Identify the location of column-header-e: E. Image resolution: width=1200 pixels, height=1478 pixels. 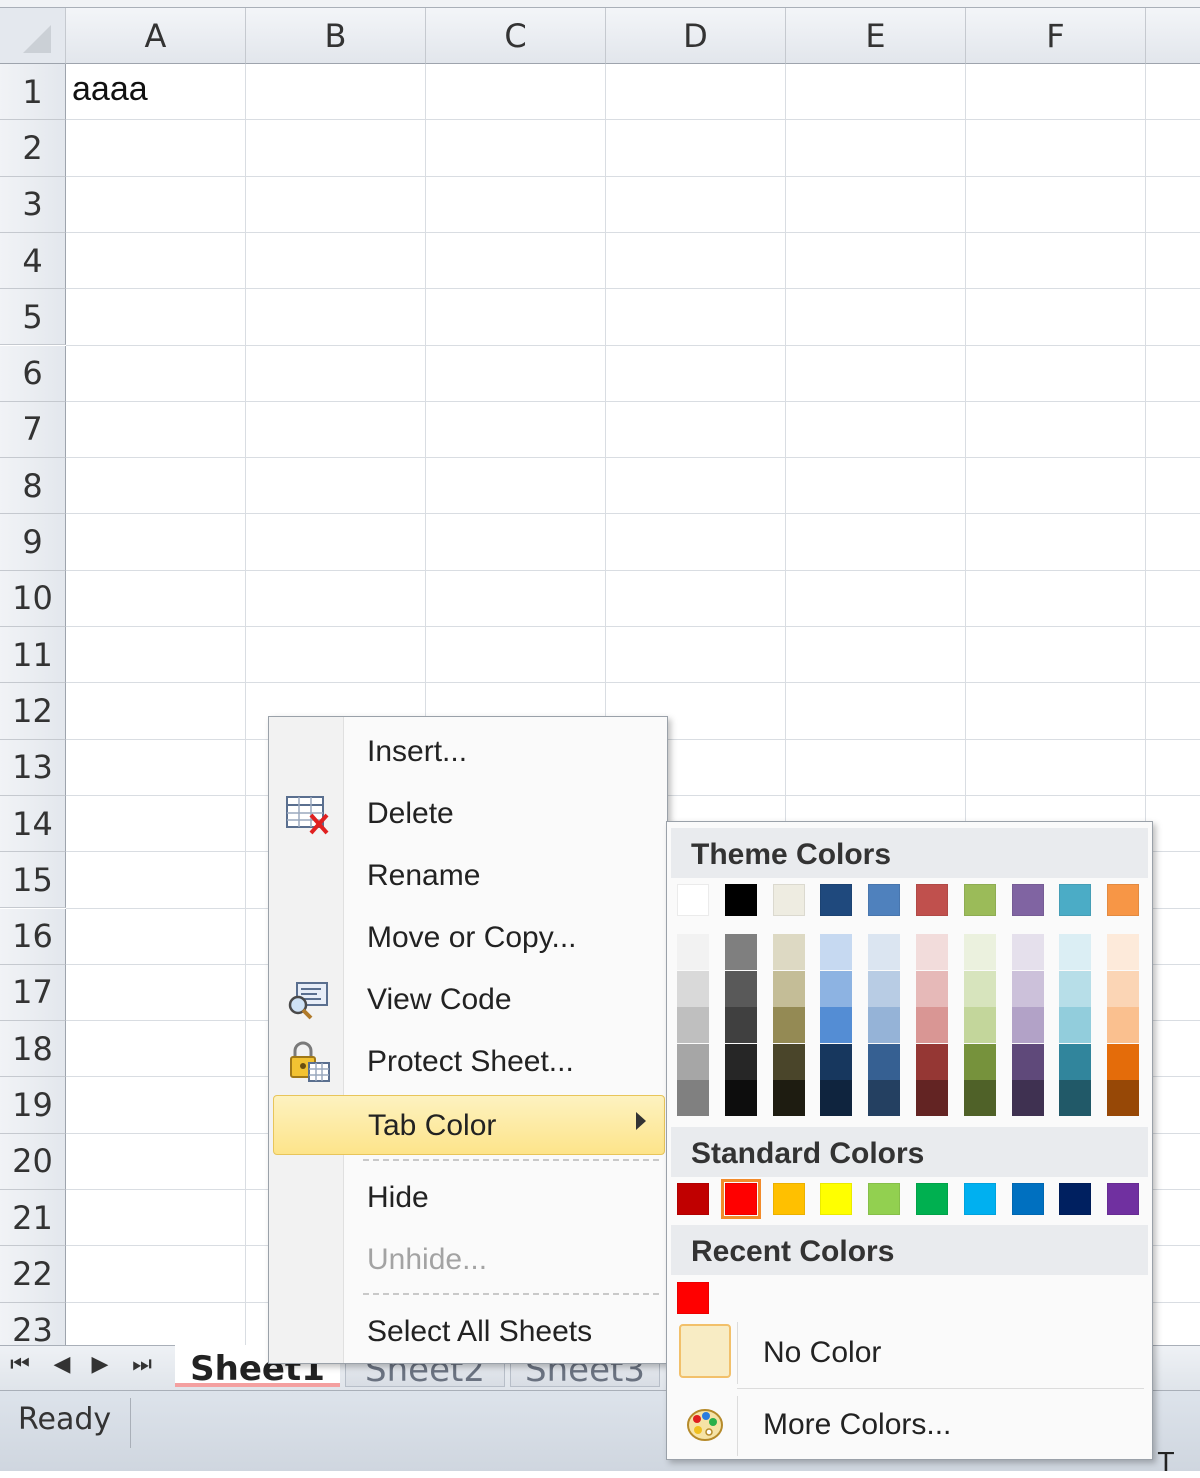
(876, 36).